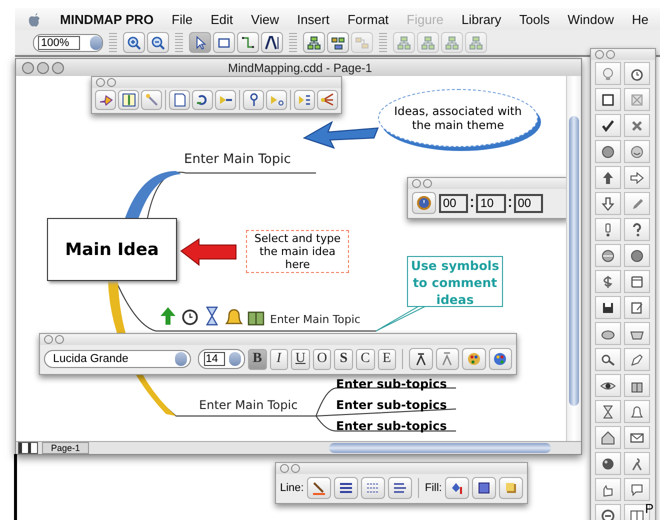 This screenshot has height=520, width=660. What do you see at coordinates (66, 448) in the screenshot?
I see `page-tab: Page-1` at bounding box center [66, 448].